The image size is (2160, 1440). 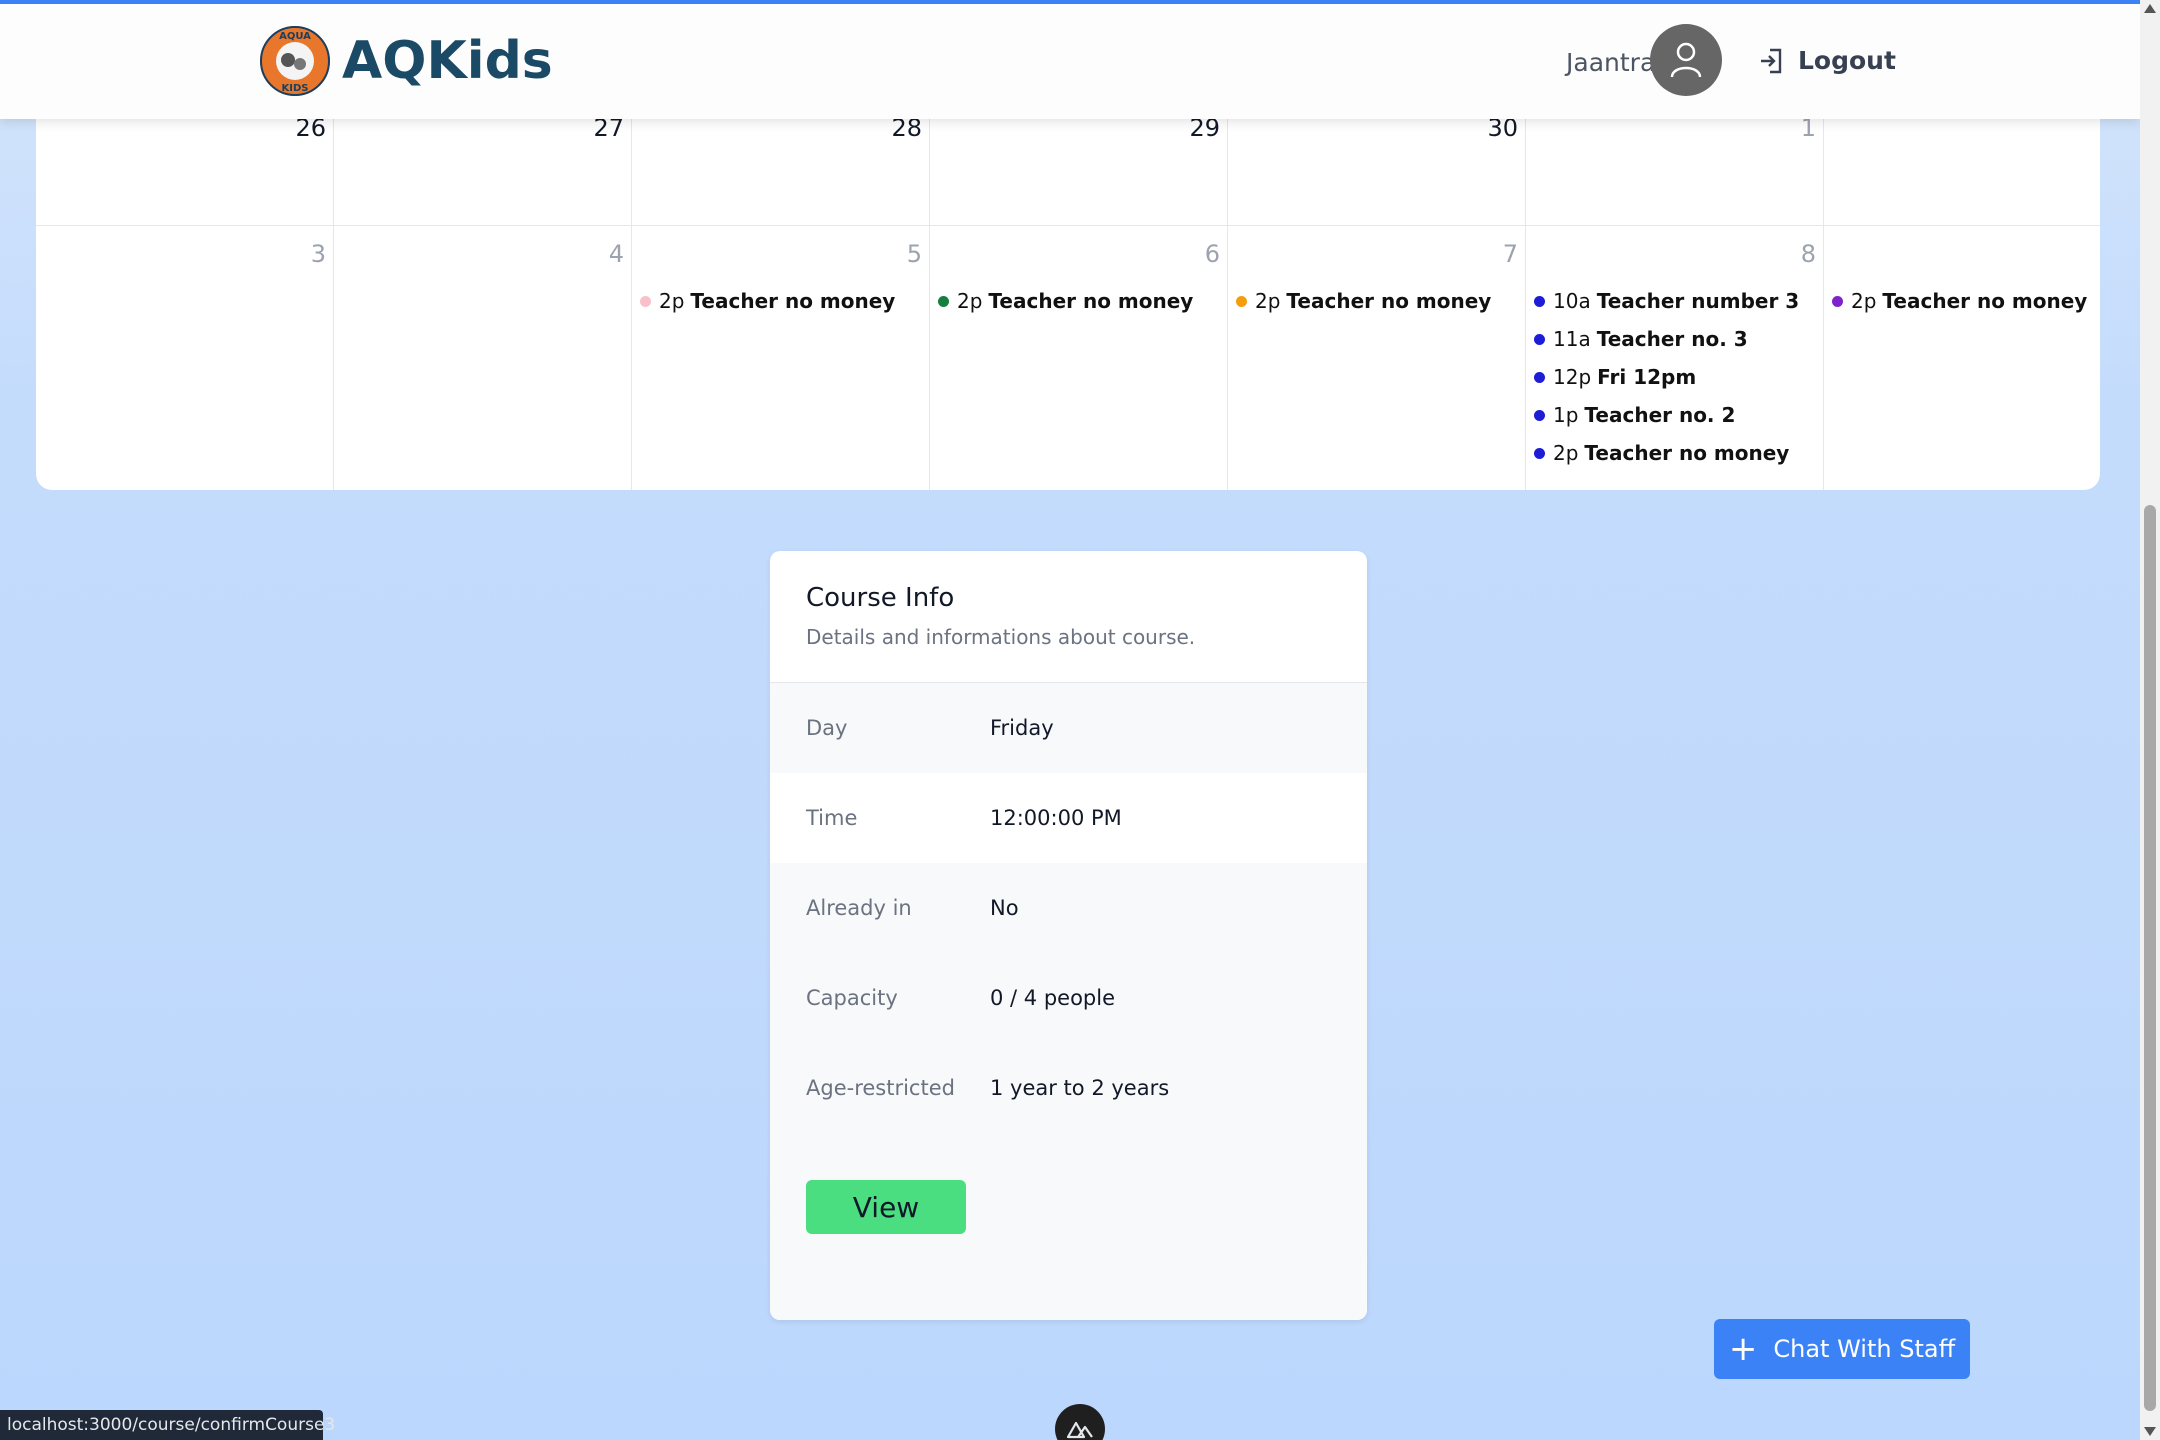 I want to click on event-time: 12p, so click(x=1572, y=377).